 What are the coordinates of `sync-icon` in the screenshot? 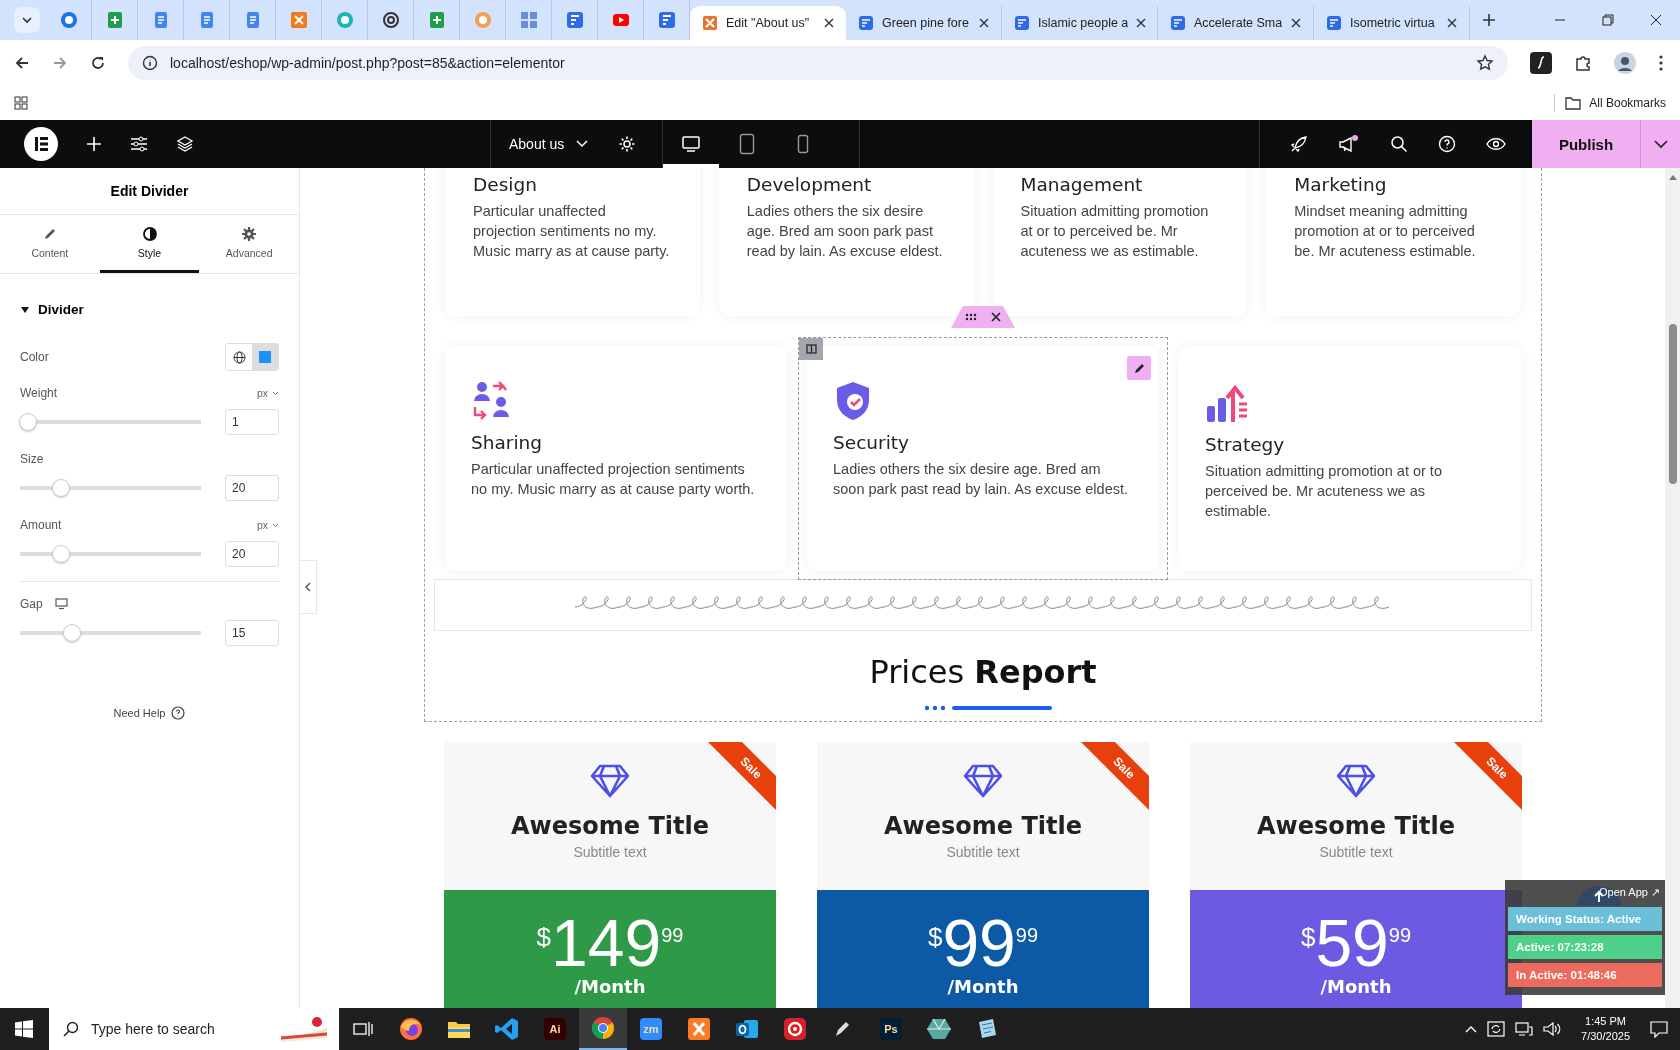 It's located at (1496, 1029).